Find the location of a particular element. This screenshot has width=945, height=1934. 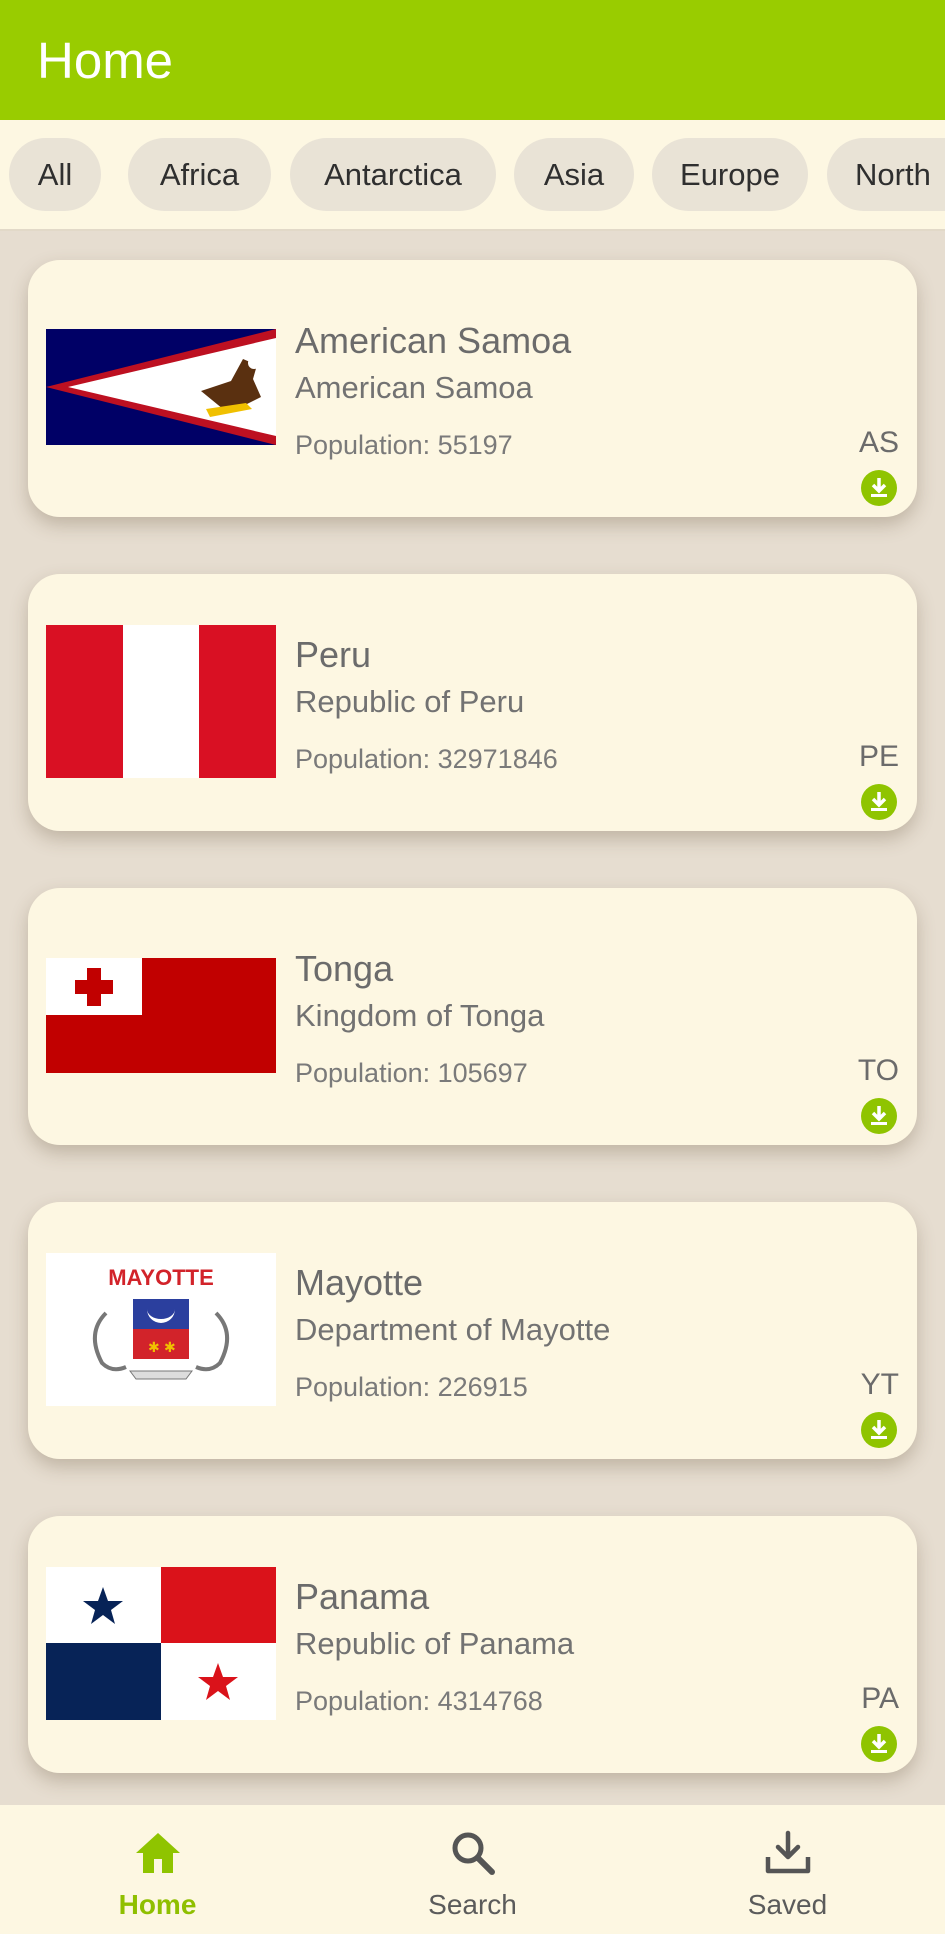

chip-antarctica: Antarctica is located at coordinates (393, 174).